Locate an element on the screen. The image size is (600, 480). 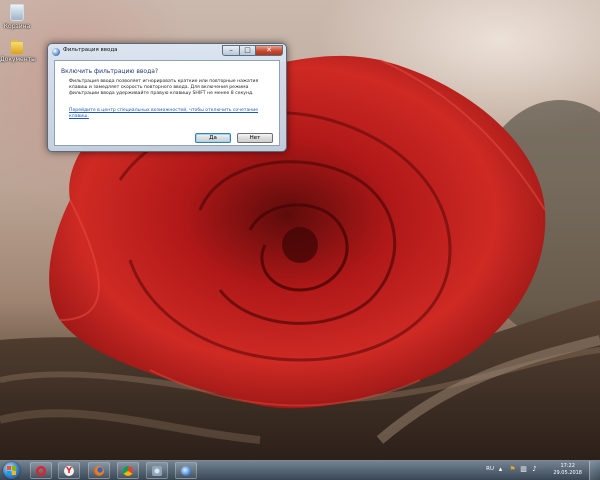
recycle-bin-icon is located at coordinates (17, 12).